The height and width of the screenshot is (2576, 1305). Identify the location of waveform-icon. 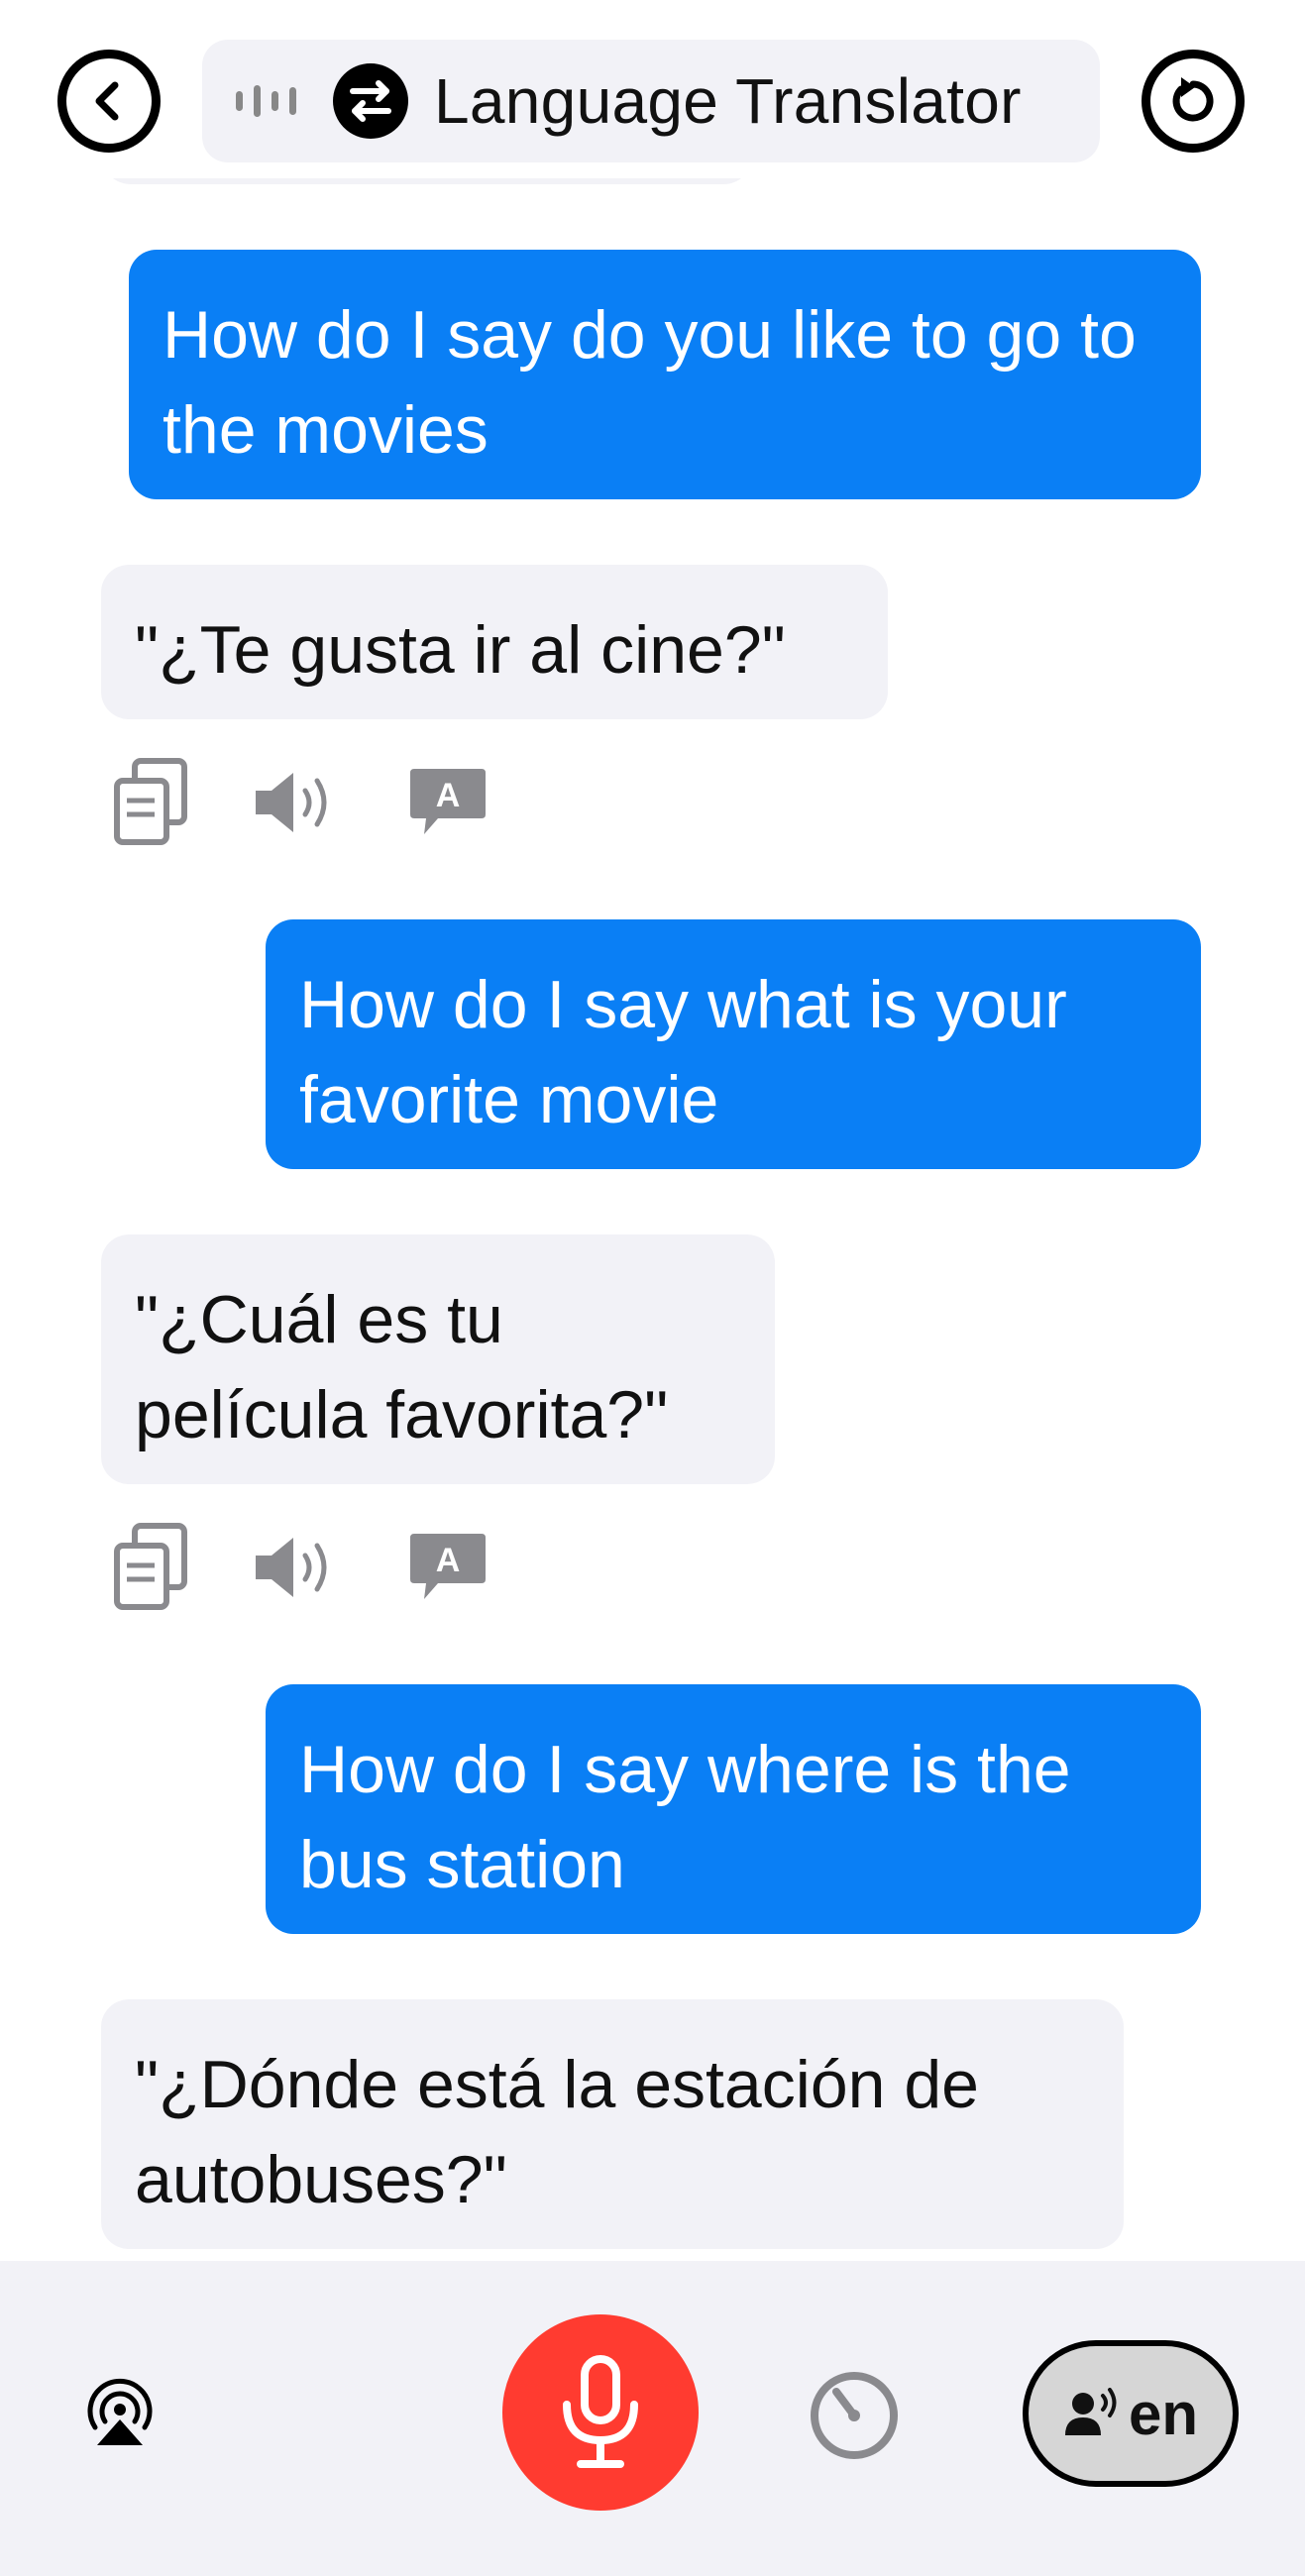
(266, 101).